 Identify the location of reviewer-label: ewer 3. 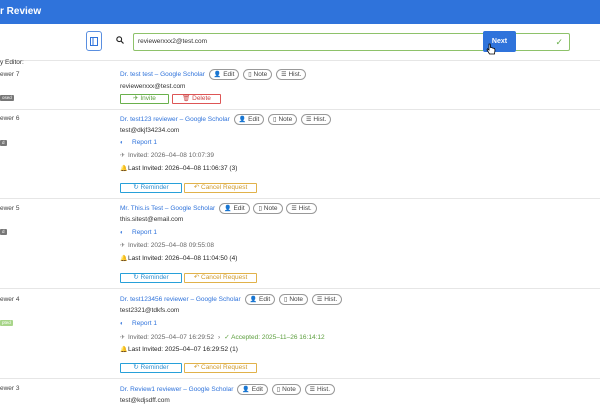
(10, 388).